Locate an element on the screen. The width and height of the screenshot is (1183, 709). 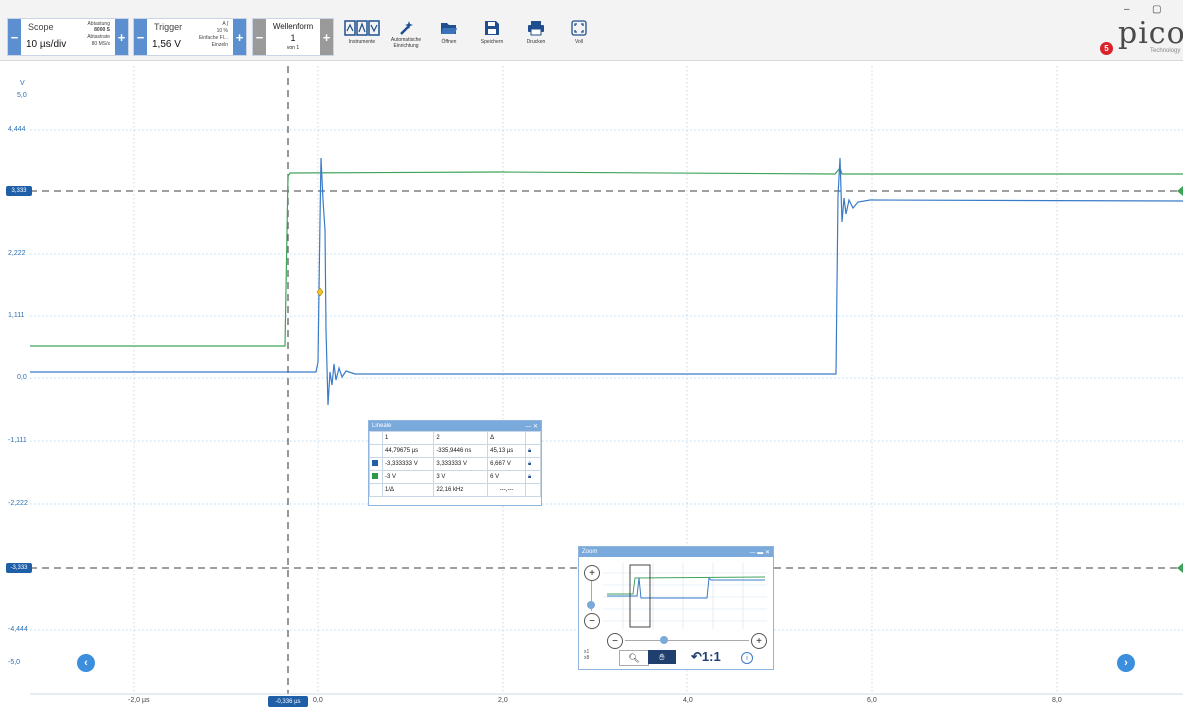
rate-label: Abtastrate is located at coordinates (98, 37).